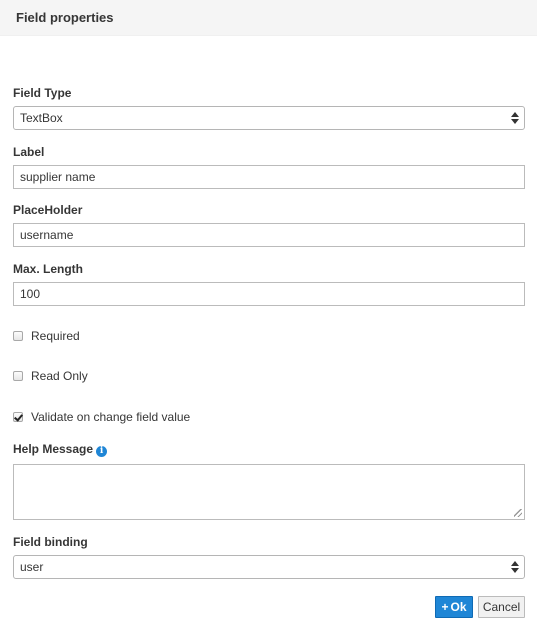 The image size is (537, 632). Describe the element at coordinates (50, 542) in the screenshot. I see `field-binding-label: Field binding` at that location.